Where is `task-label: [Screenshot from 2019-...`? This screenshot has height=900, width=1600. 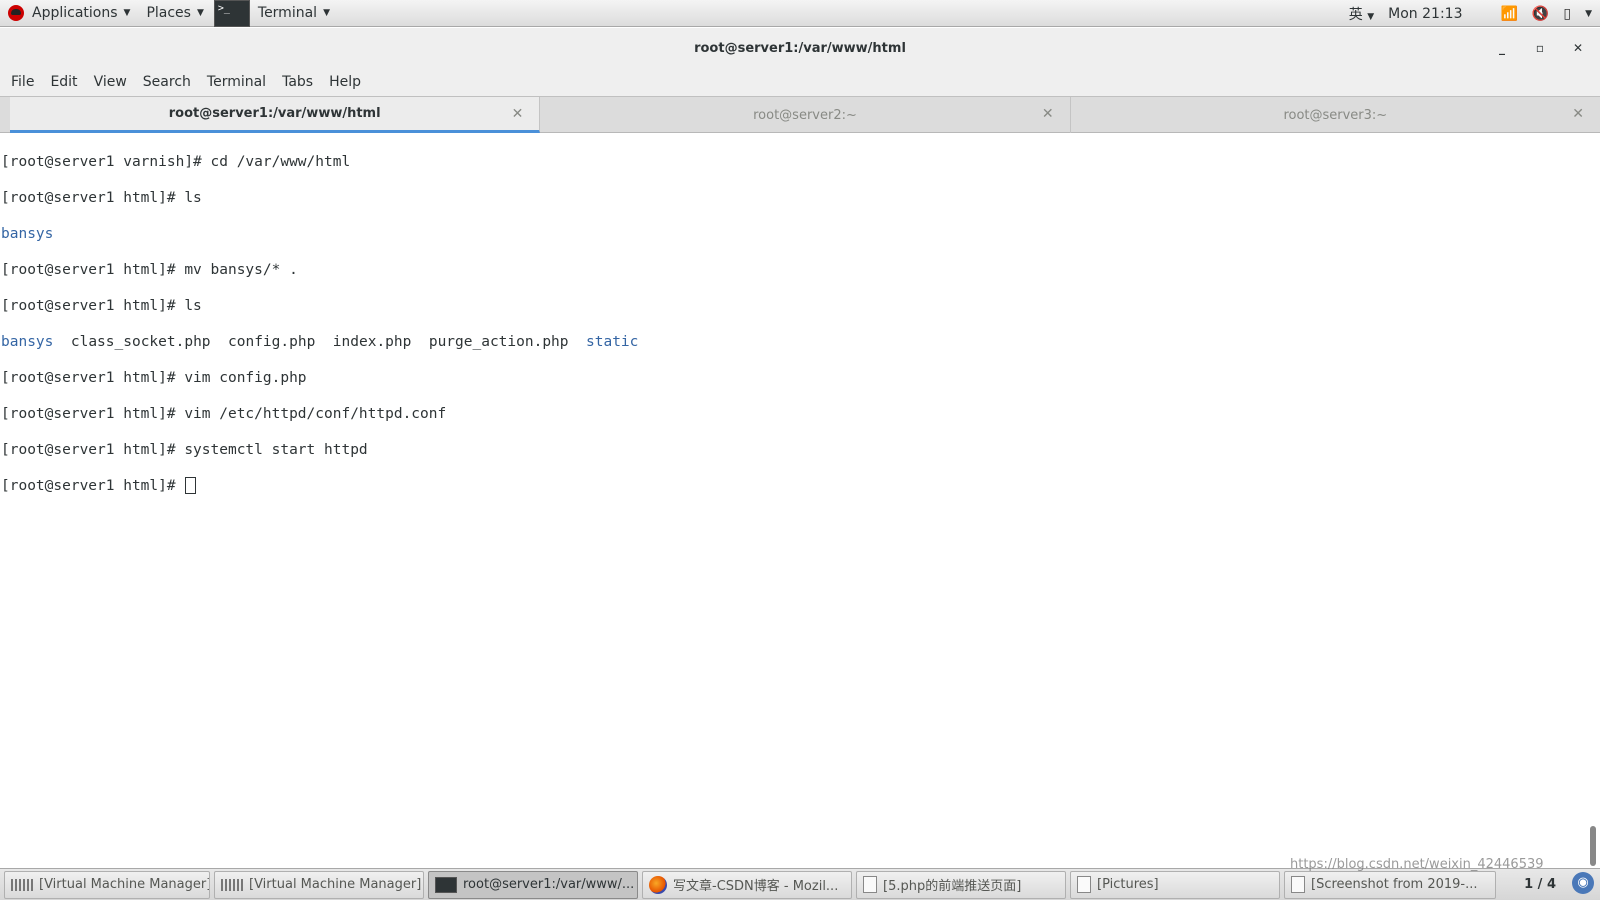 task-label: [Screenshot from 2019-... is located at coordinates (1394, 884).